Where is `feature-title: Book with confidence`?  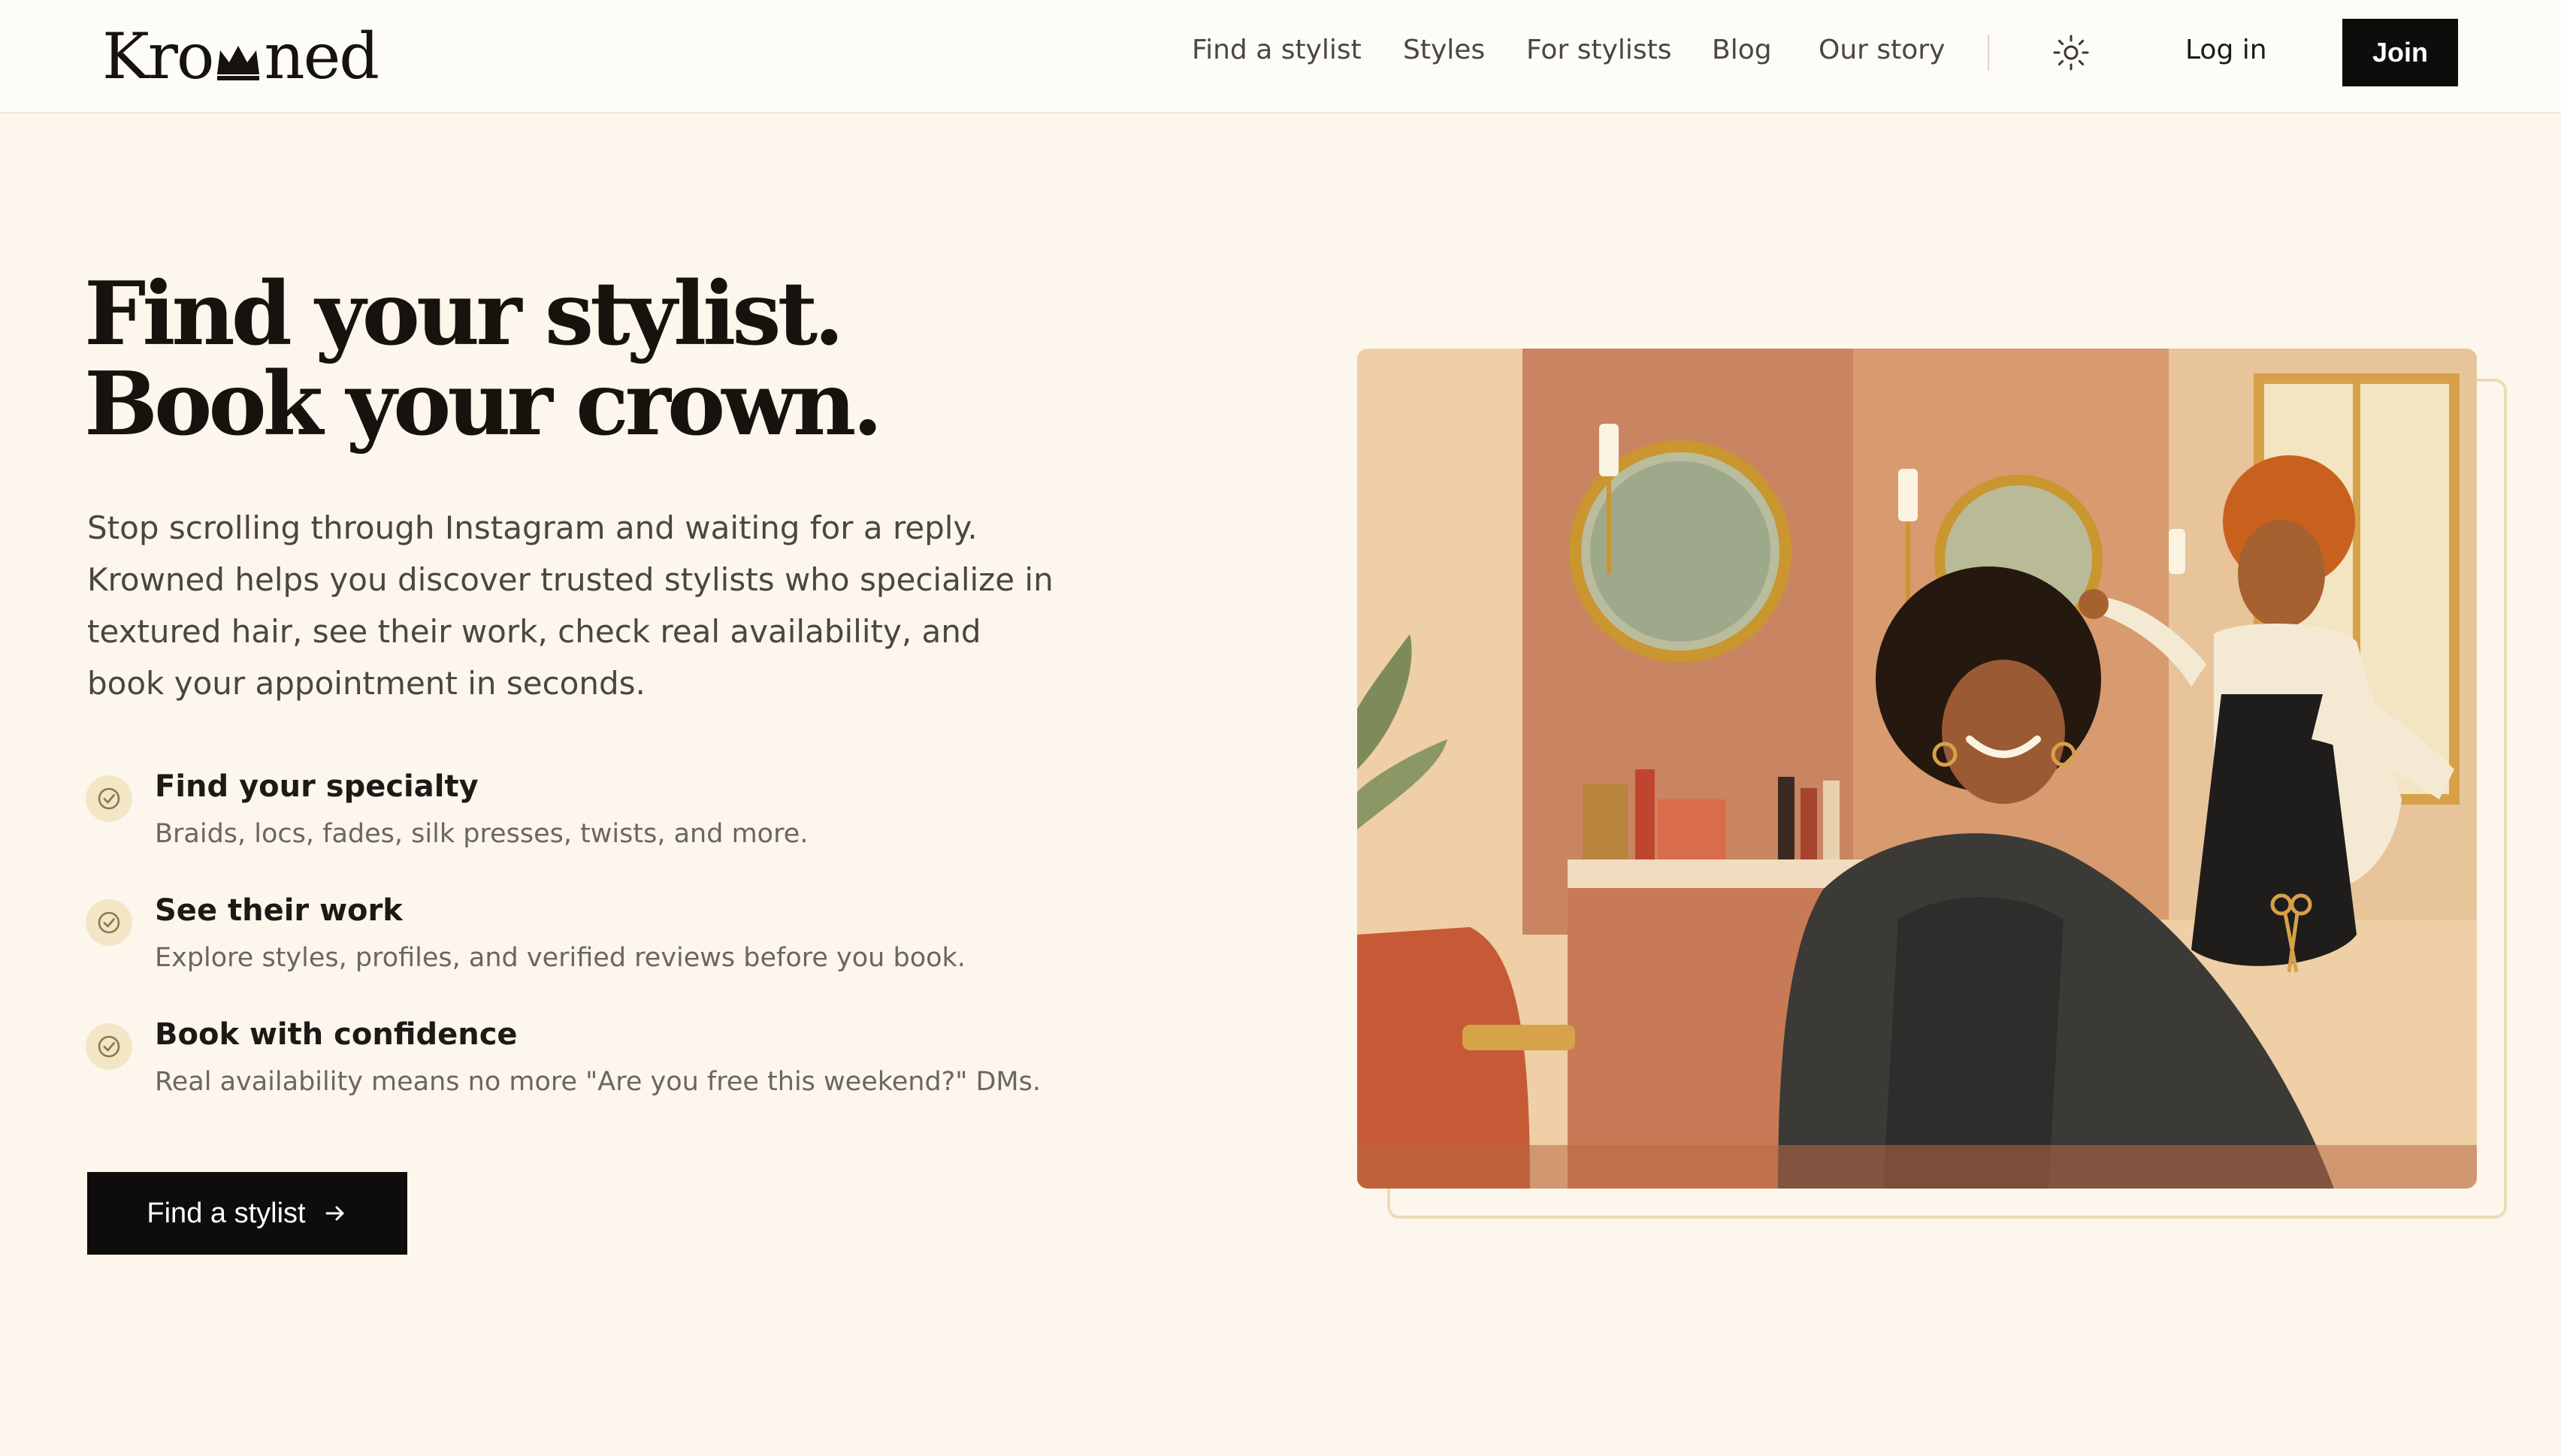 feature-title: Book with confidence is located at coordinates (337, 1034).